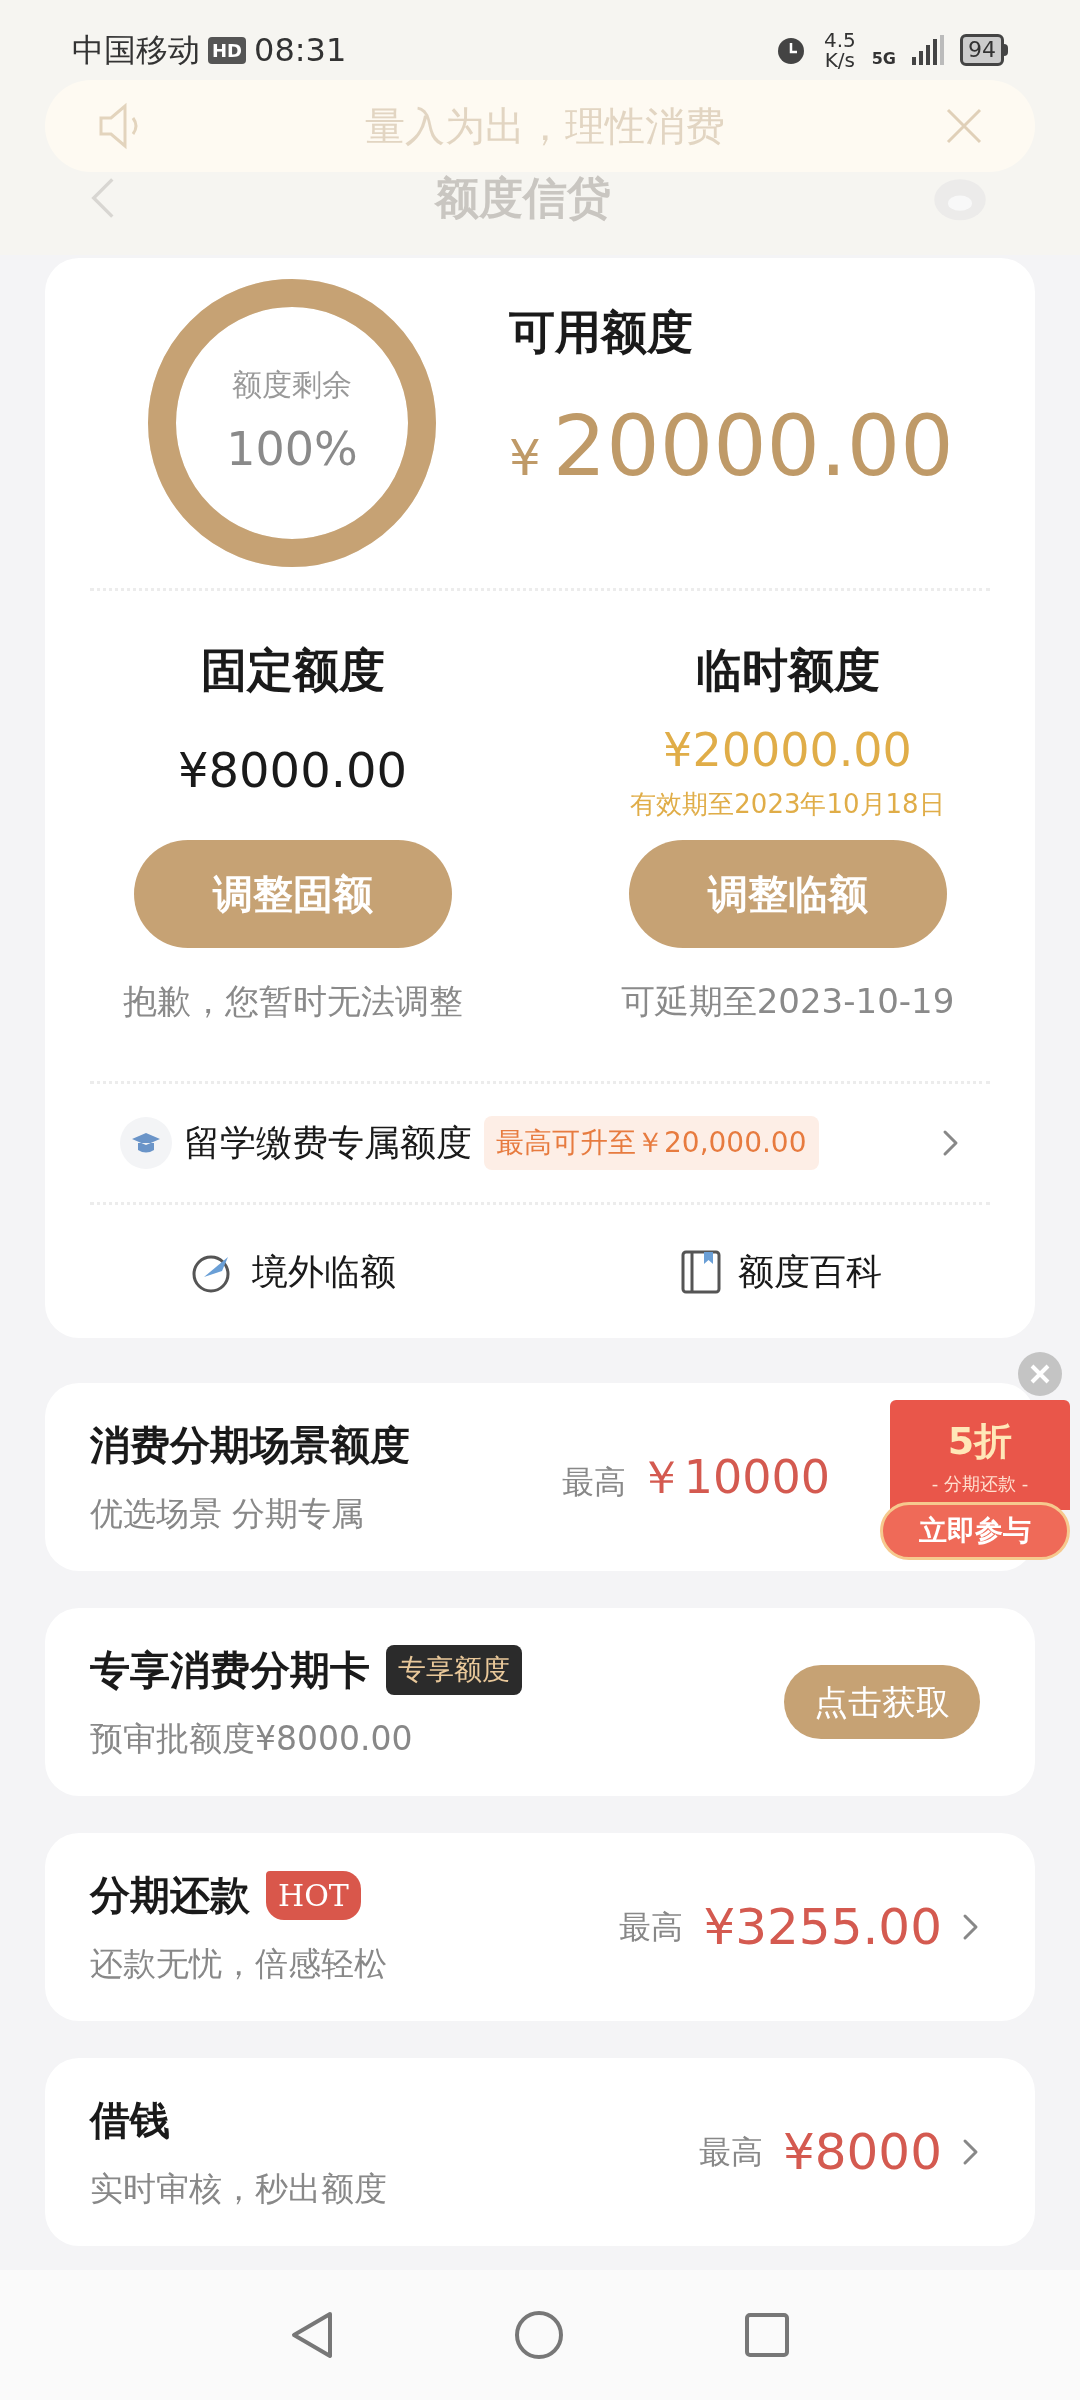 This screenshot has height=2400, width=1080. What do you see at coordinates (238, 1964) in the screenshot?
I see `product-subtitle: 还款无忧，倍感轻松` at bounding box center [238, 1964].